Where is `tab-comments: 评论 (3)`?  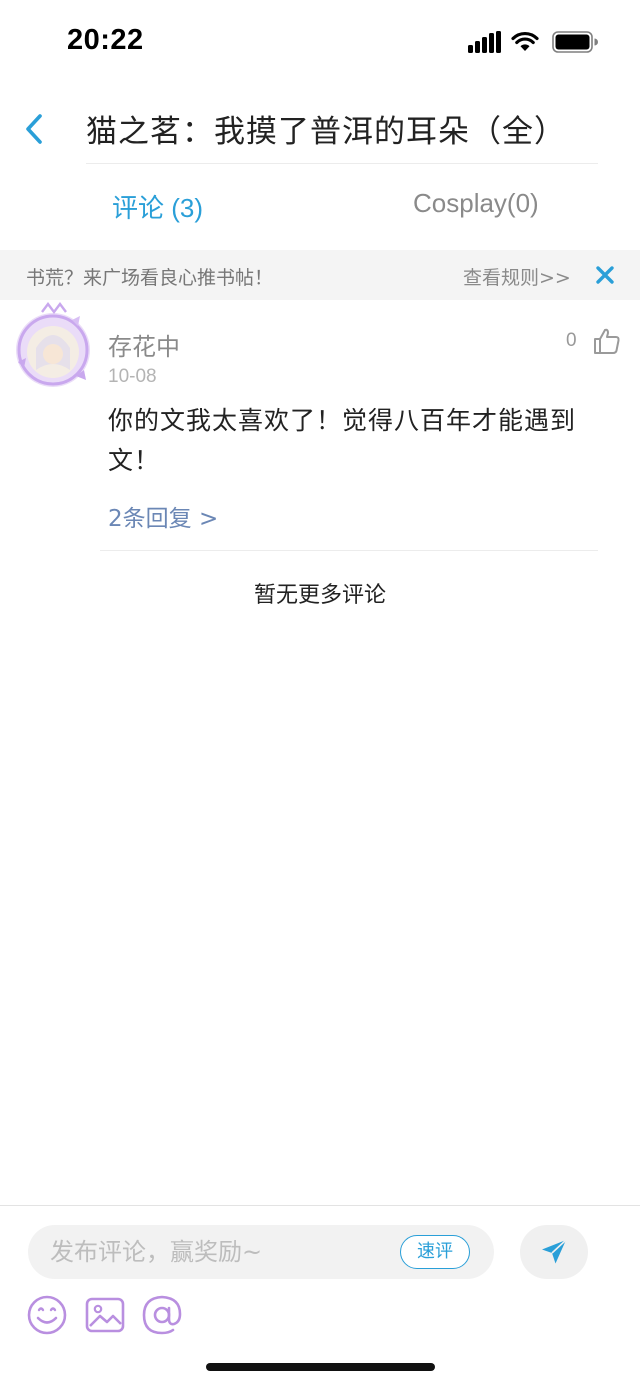 tab-comments: 评论 (3) is located at coordinates (157, 206).